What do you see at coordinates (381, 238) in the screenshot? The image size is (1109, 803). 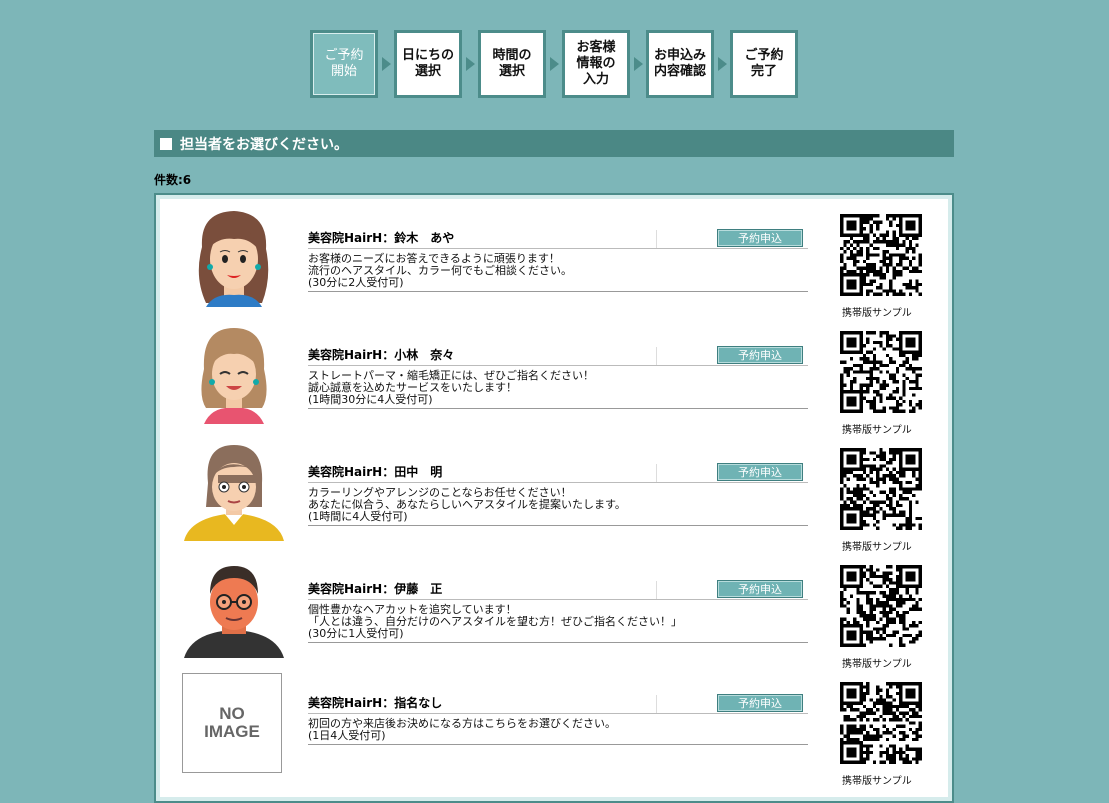 I see `staff-name: 美容院HairH：鈴木 あや` at bounding box center [381, 238].